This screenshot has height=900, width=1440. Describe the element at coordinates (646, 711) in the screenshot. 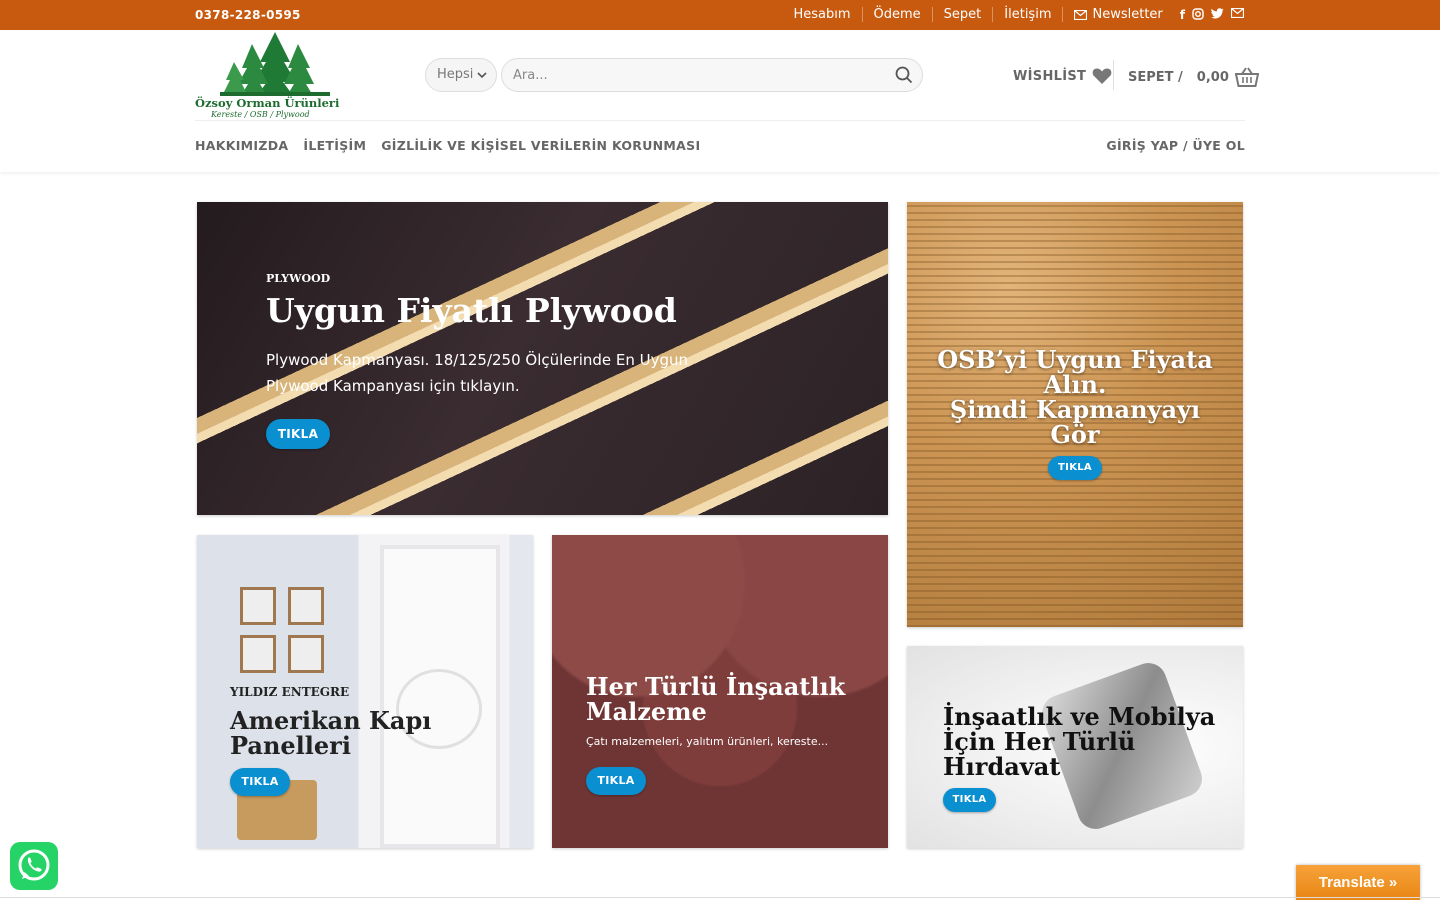

I see `banner-roof-title-line: Malzeme` at that location.